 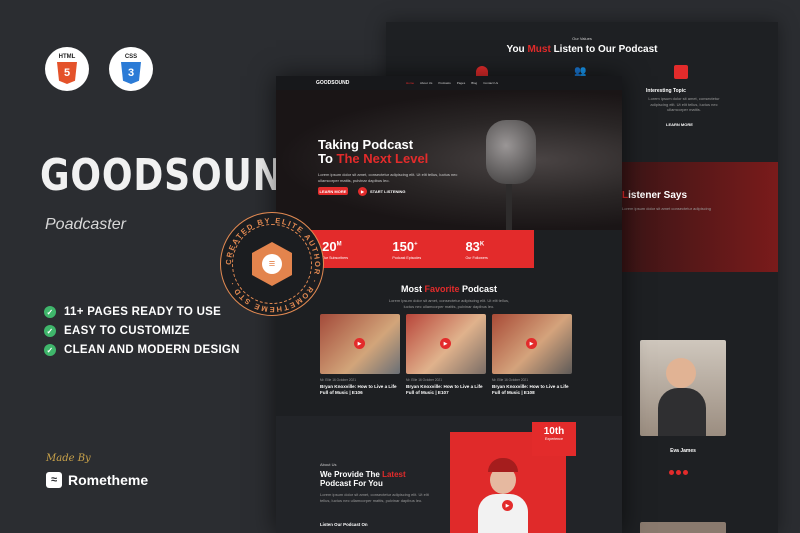 What do you see at coordinates (666, 91) in the screenshot?
I see `topic-title: Interesting Topic` at bounding box center [666, 91].